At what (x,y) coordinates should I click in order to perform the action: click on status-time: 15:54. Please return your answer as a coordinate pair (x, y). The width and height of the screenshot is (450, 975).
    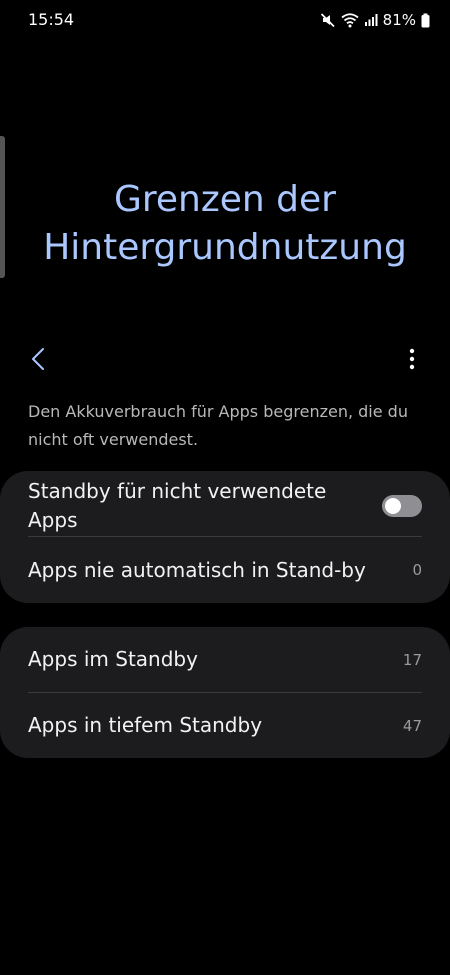
    Looking at the image, I should click on (51, 19).